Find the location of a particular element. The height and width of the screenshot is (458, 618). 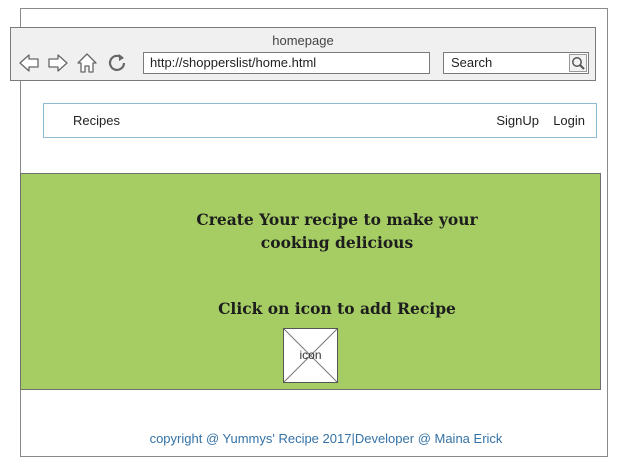

search-button is located at coordinates (578, 63).